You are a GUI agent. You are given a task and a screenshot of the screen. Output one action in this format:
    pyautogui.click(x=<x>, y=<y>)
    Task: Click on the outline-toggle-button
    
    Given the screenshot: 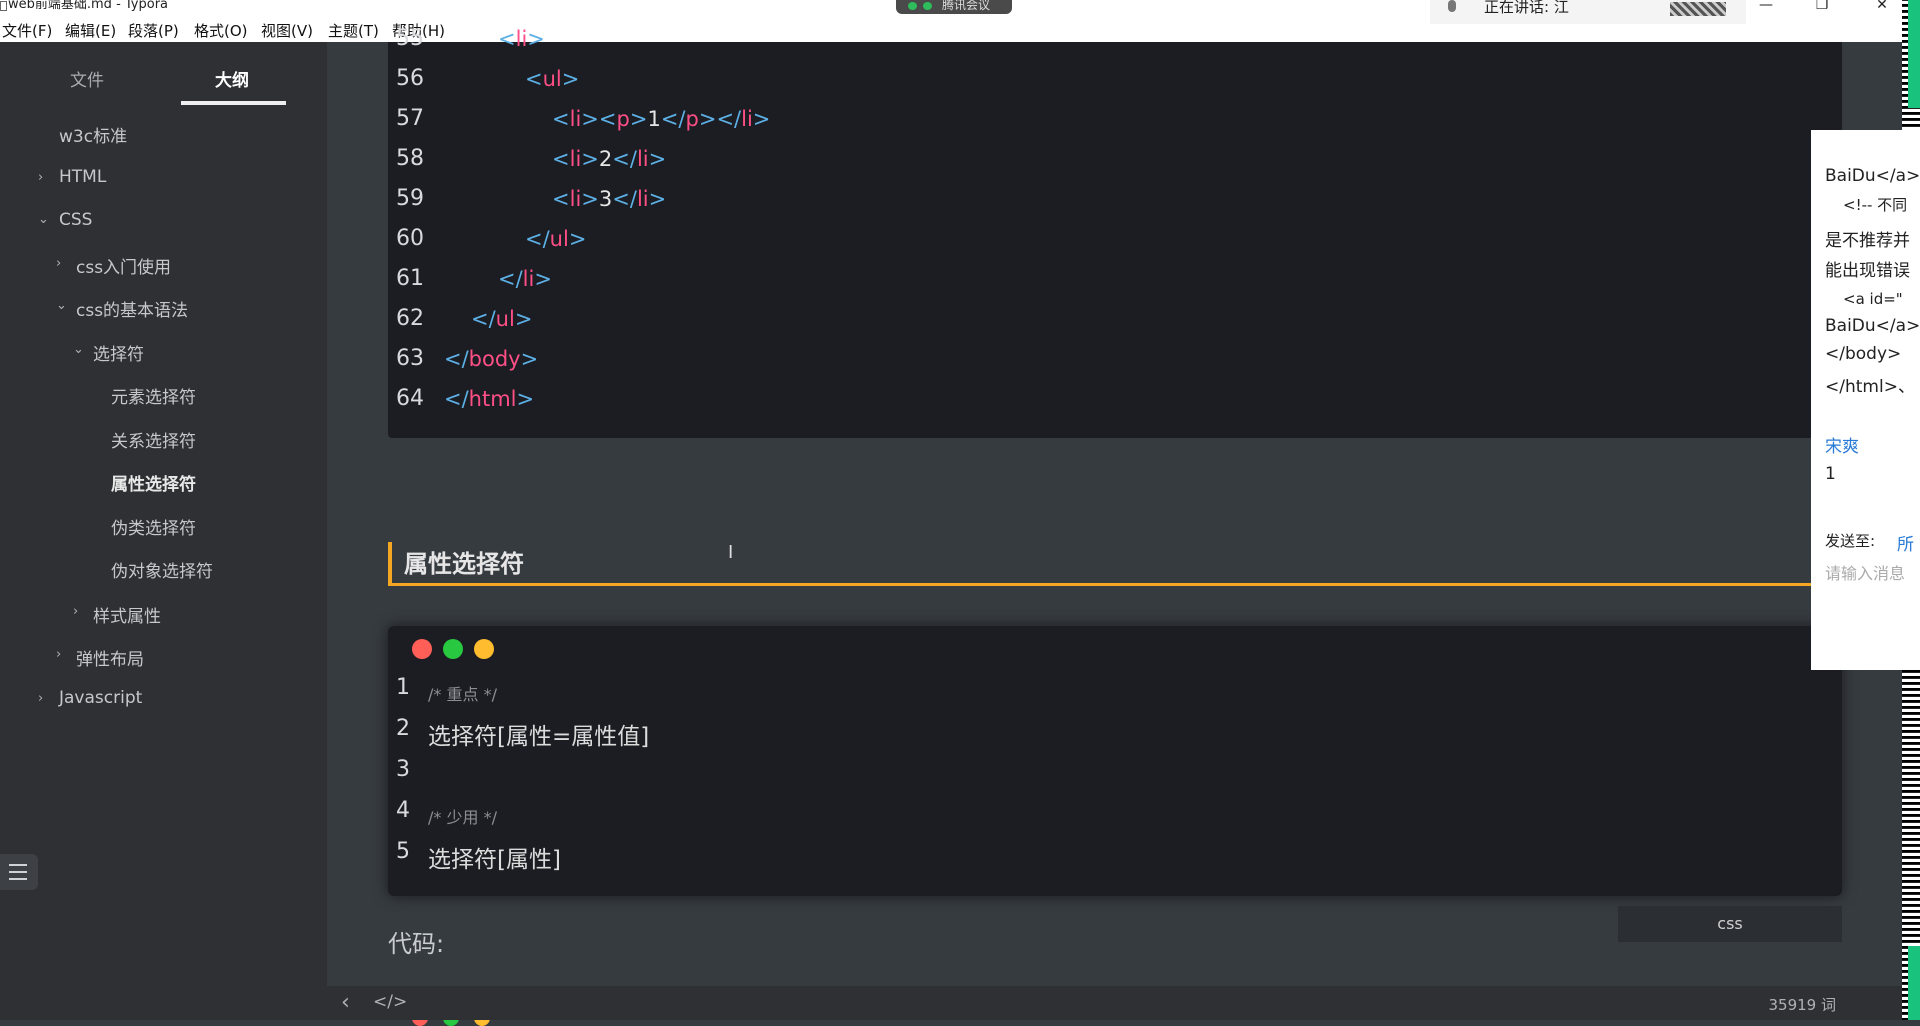 What is the action you would take?
    pyautogui.click(x=19, y=872)
    